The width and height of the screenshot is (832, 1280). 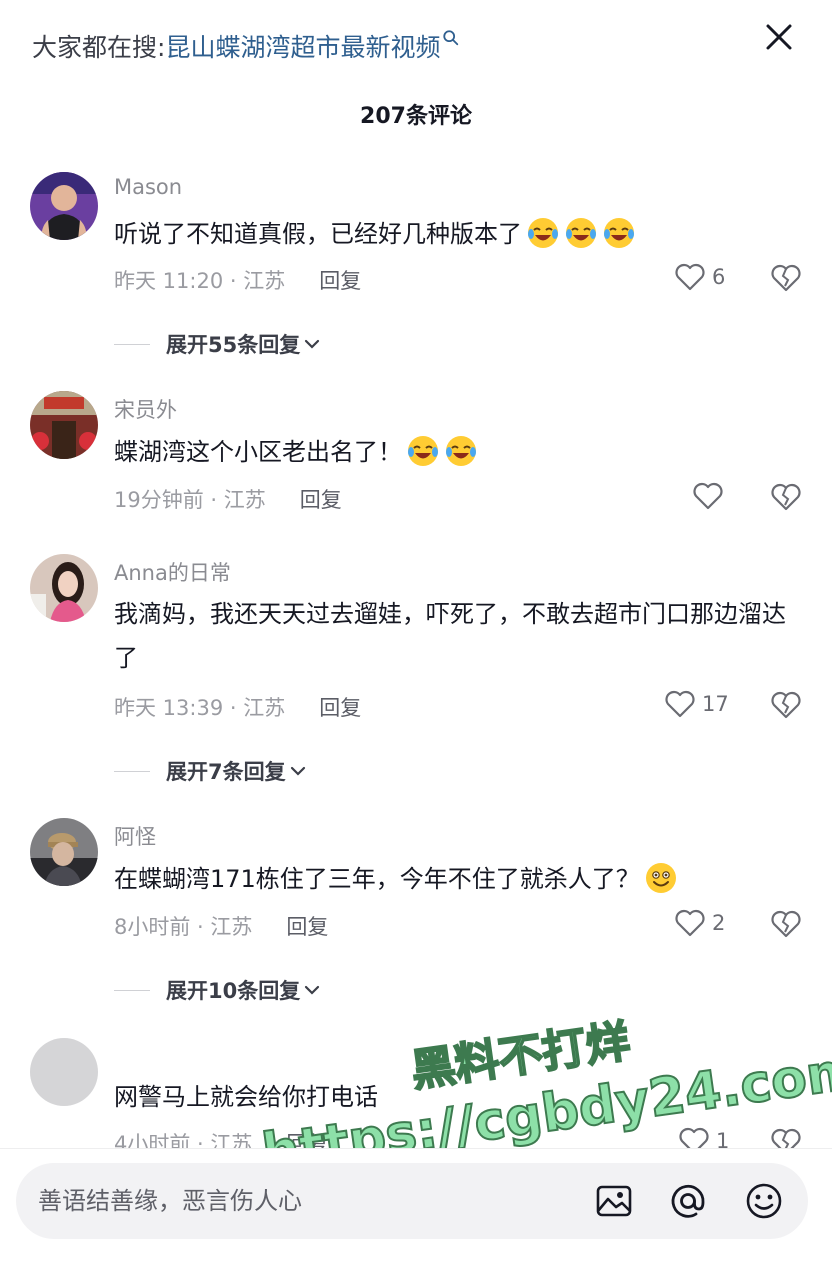 What do you see at coordinates (377, 879) in the screenshot?
I see `comment-text-body: 在蝶蝴湾171栋住了三年，今年不住了就杀人了？` at bounding box center [377, 879].